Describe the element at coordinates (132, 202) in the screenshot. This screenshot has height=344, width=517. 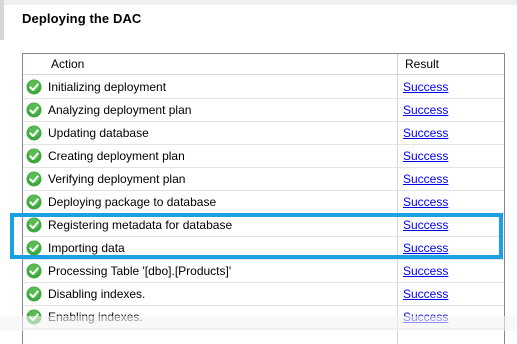
I see `row-action: Deploying package to database` at that location.